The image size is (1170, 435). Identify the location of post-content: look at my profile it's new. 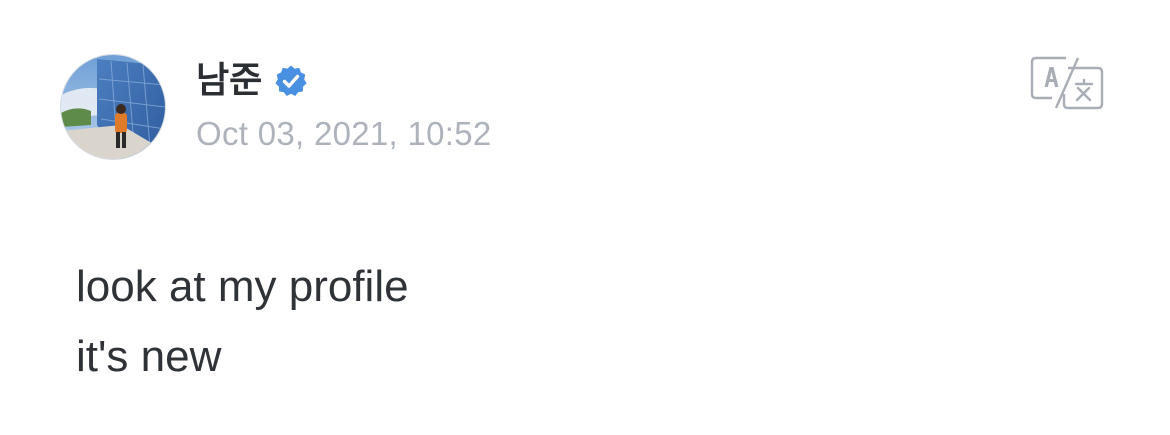
(242, 322).